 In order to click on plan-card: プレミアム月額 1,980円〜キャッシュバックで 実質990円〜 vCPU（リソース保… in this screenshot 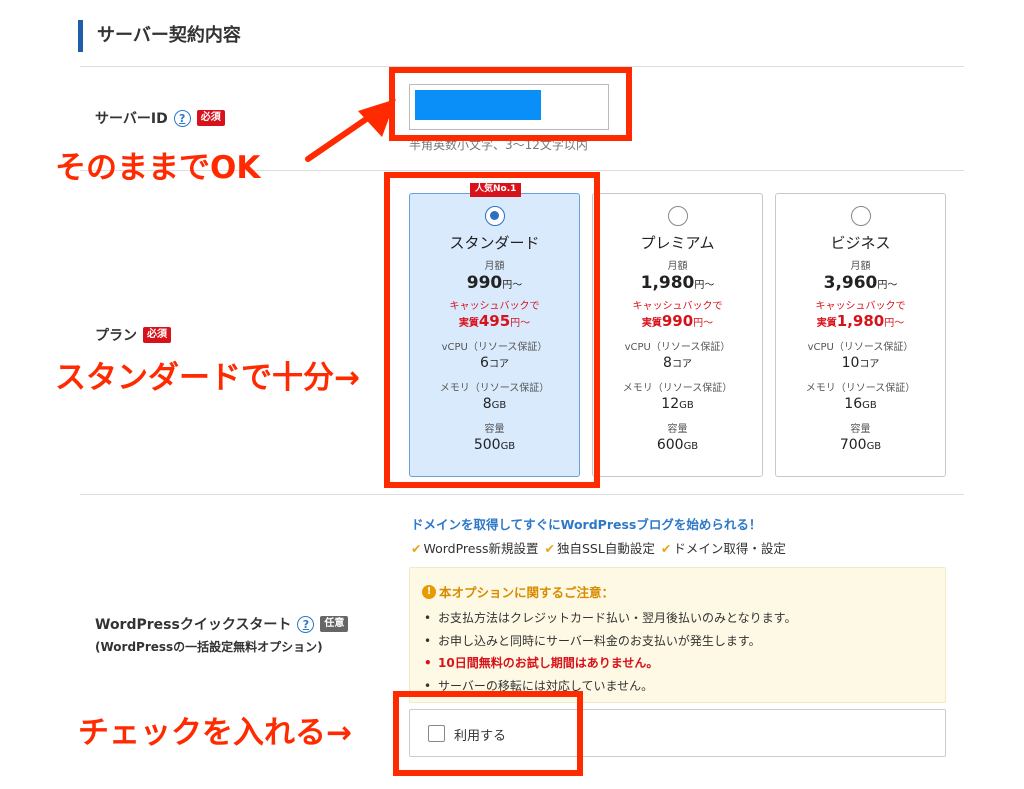, I will do `click(677, 335)`.